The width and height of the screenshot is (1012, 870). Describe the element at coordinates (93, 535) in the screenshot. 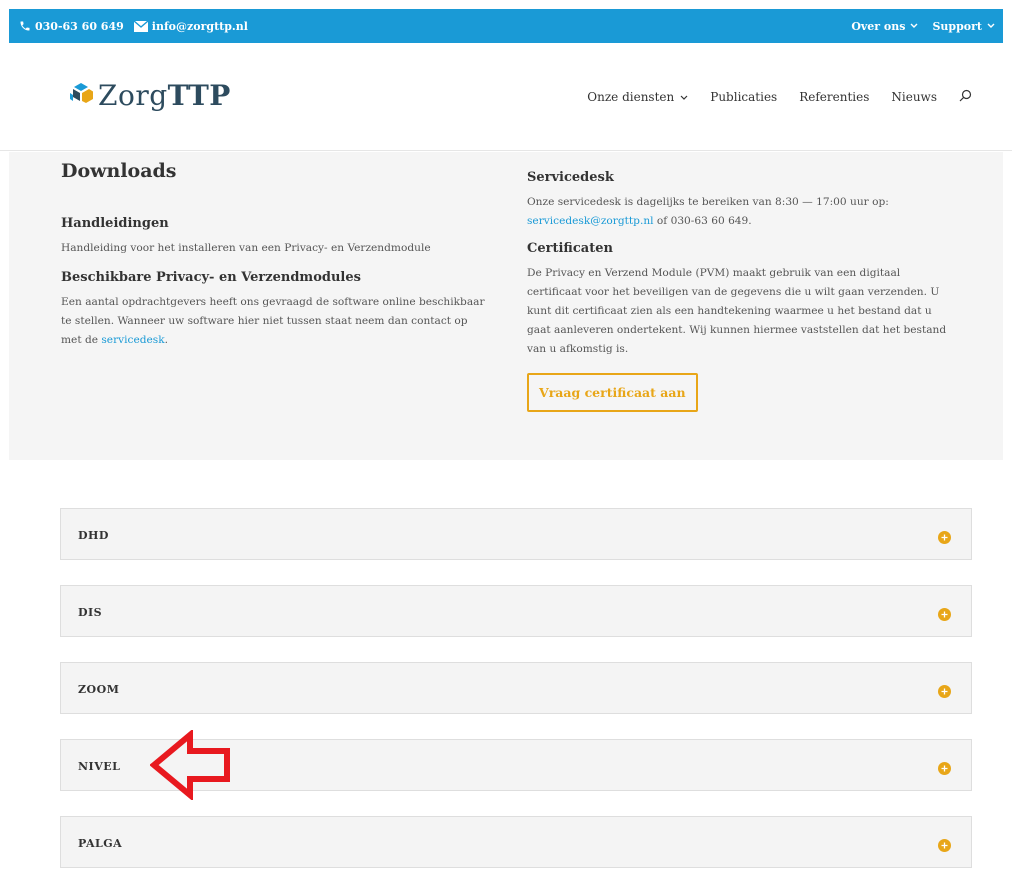

I see `accordion-title: DHD` at that location.